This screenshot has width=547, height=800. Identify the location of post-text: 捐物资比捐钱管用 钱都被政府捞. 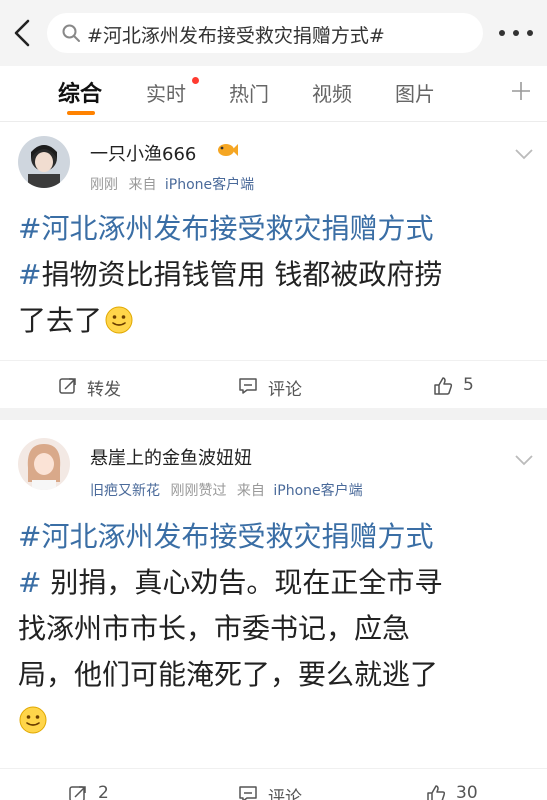
(242, 274).